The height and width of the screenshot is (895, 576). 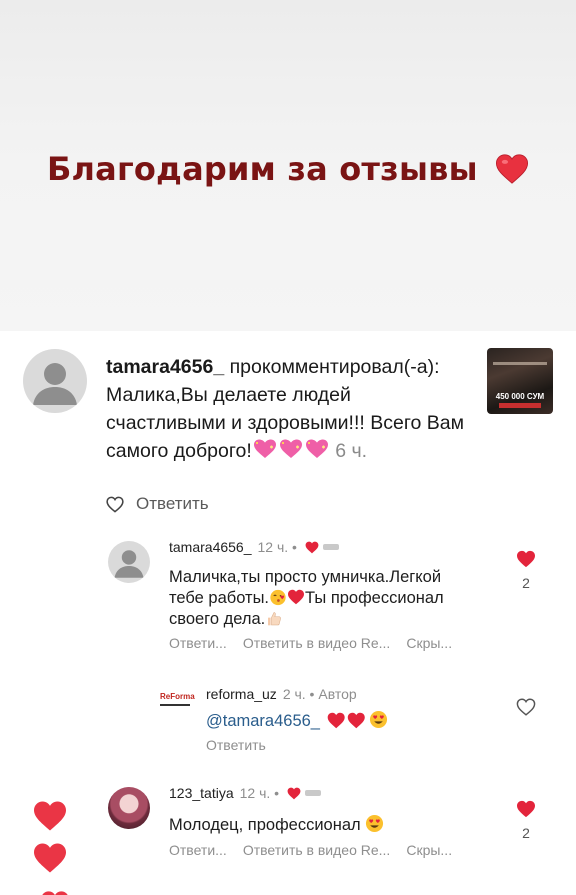 What do you see at coordinates (177, 696) in the screenshot?
I see `logo-text: ReForma` at bounding box center [177, 696].